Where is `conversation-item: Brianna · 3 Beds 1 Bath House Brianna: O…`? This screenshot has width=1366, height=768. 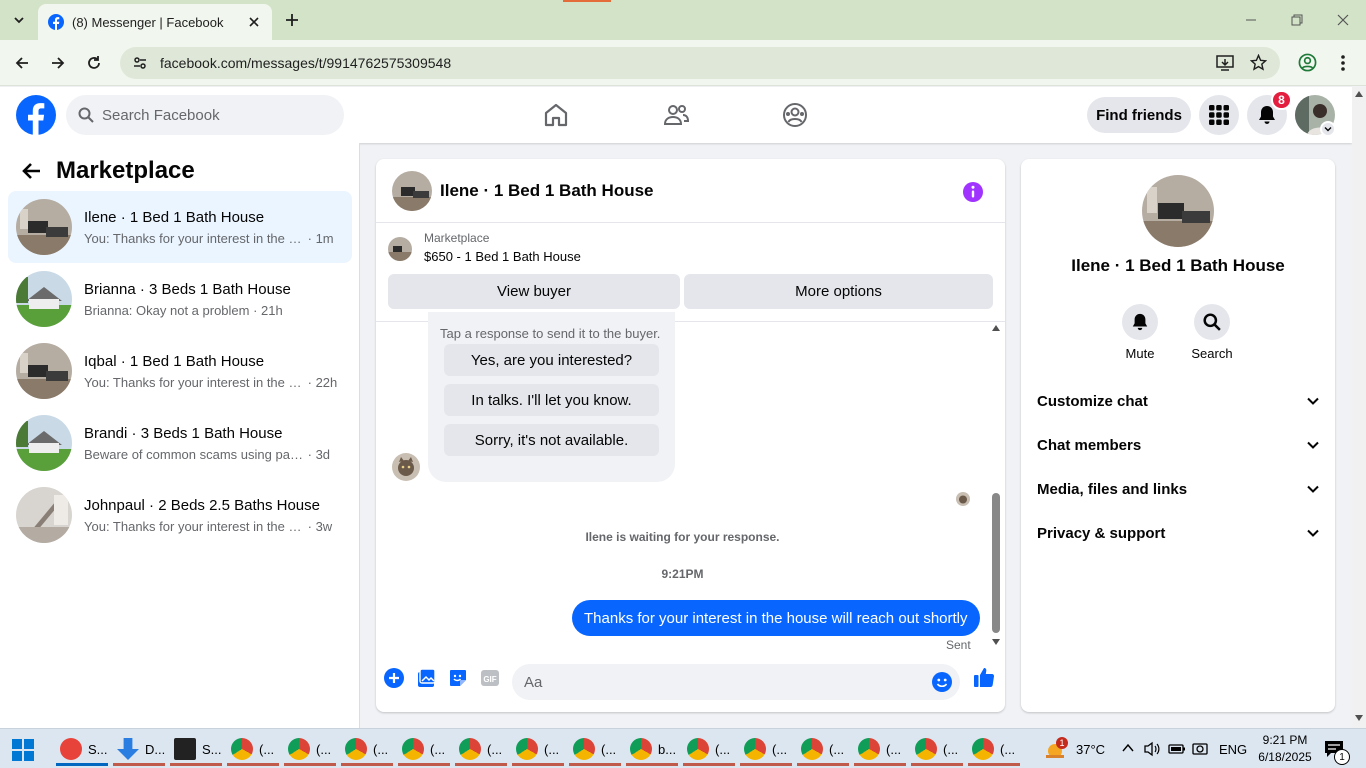
conversation-item: Brianna · 3 Beds 1 Bath House Brianna: O… is located at coordinates (180, 299).